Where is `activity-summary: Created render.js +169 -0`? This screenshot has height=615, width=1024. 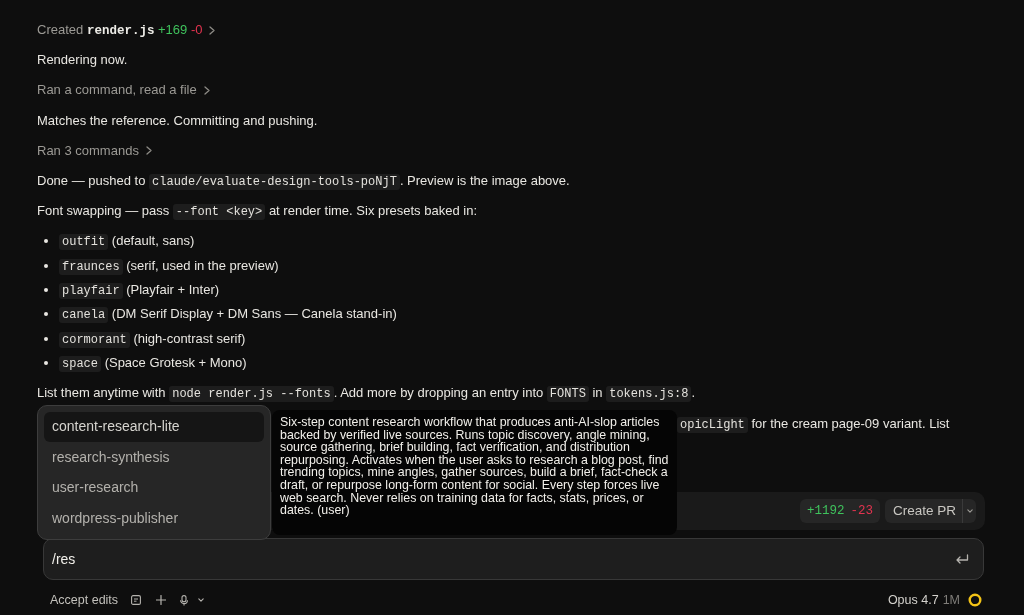 activity-summary: Created render.js +169 -0 is located at coordinates (126, 30).